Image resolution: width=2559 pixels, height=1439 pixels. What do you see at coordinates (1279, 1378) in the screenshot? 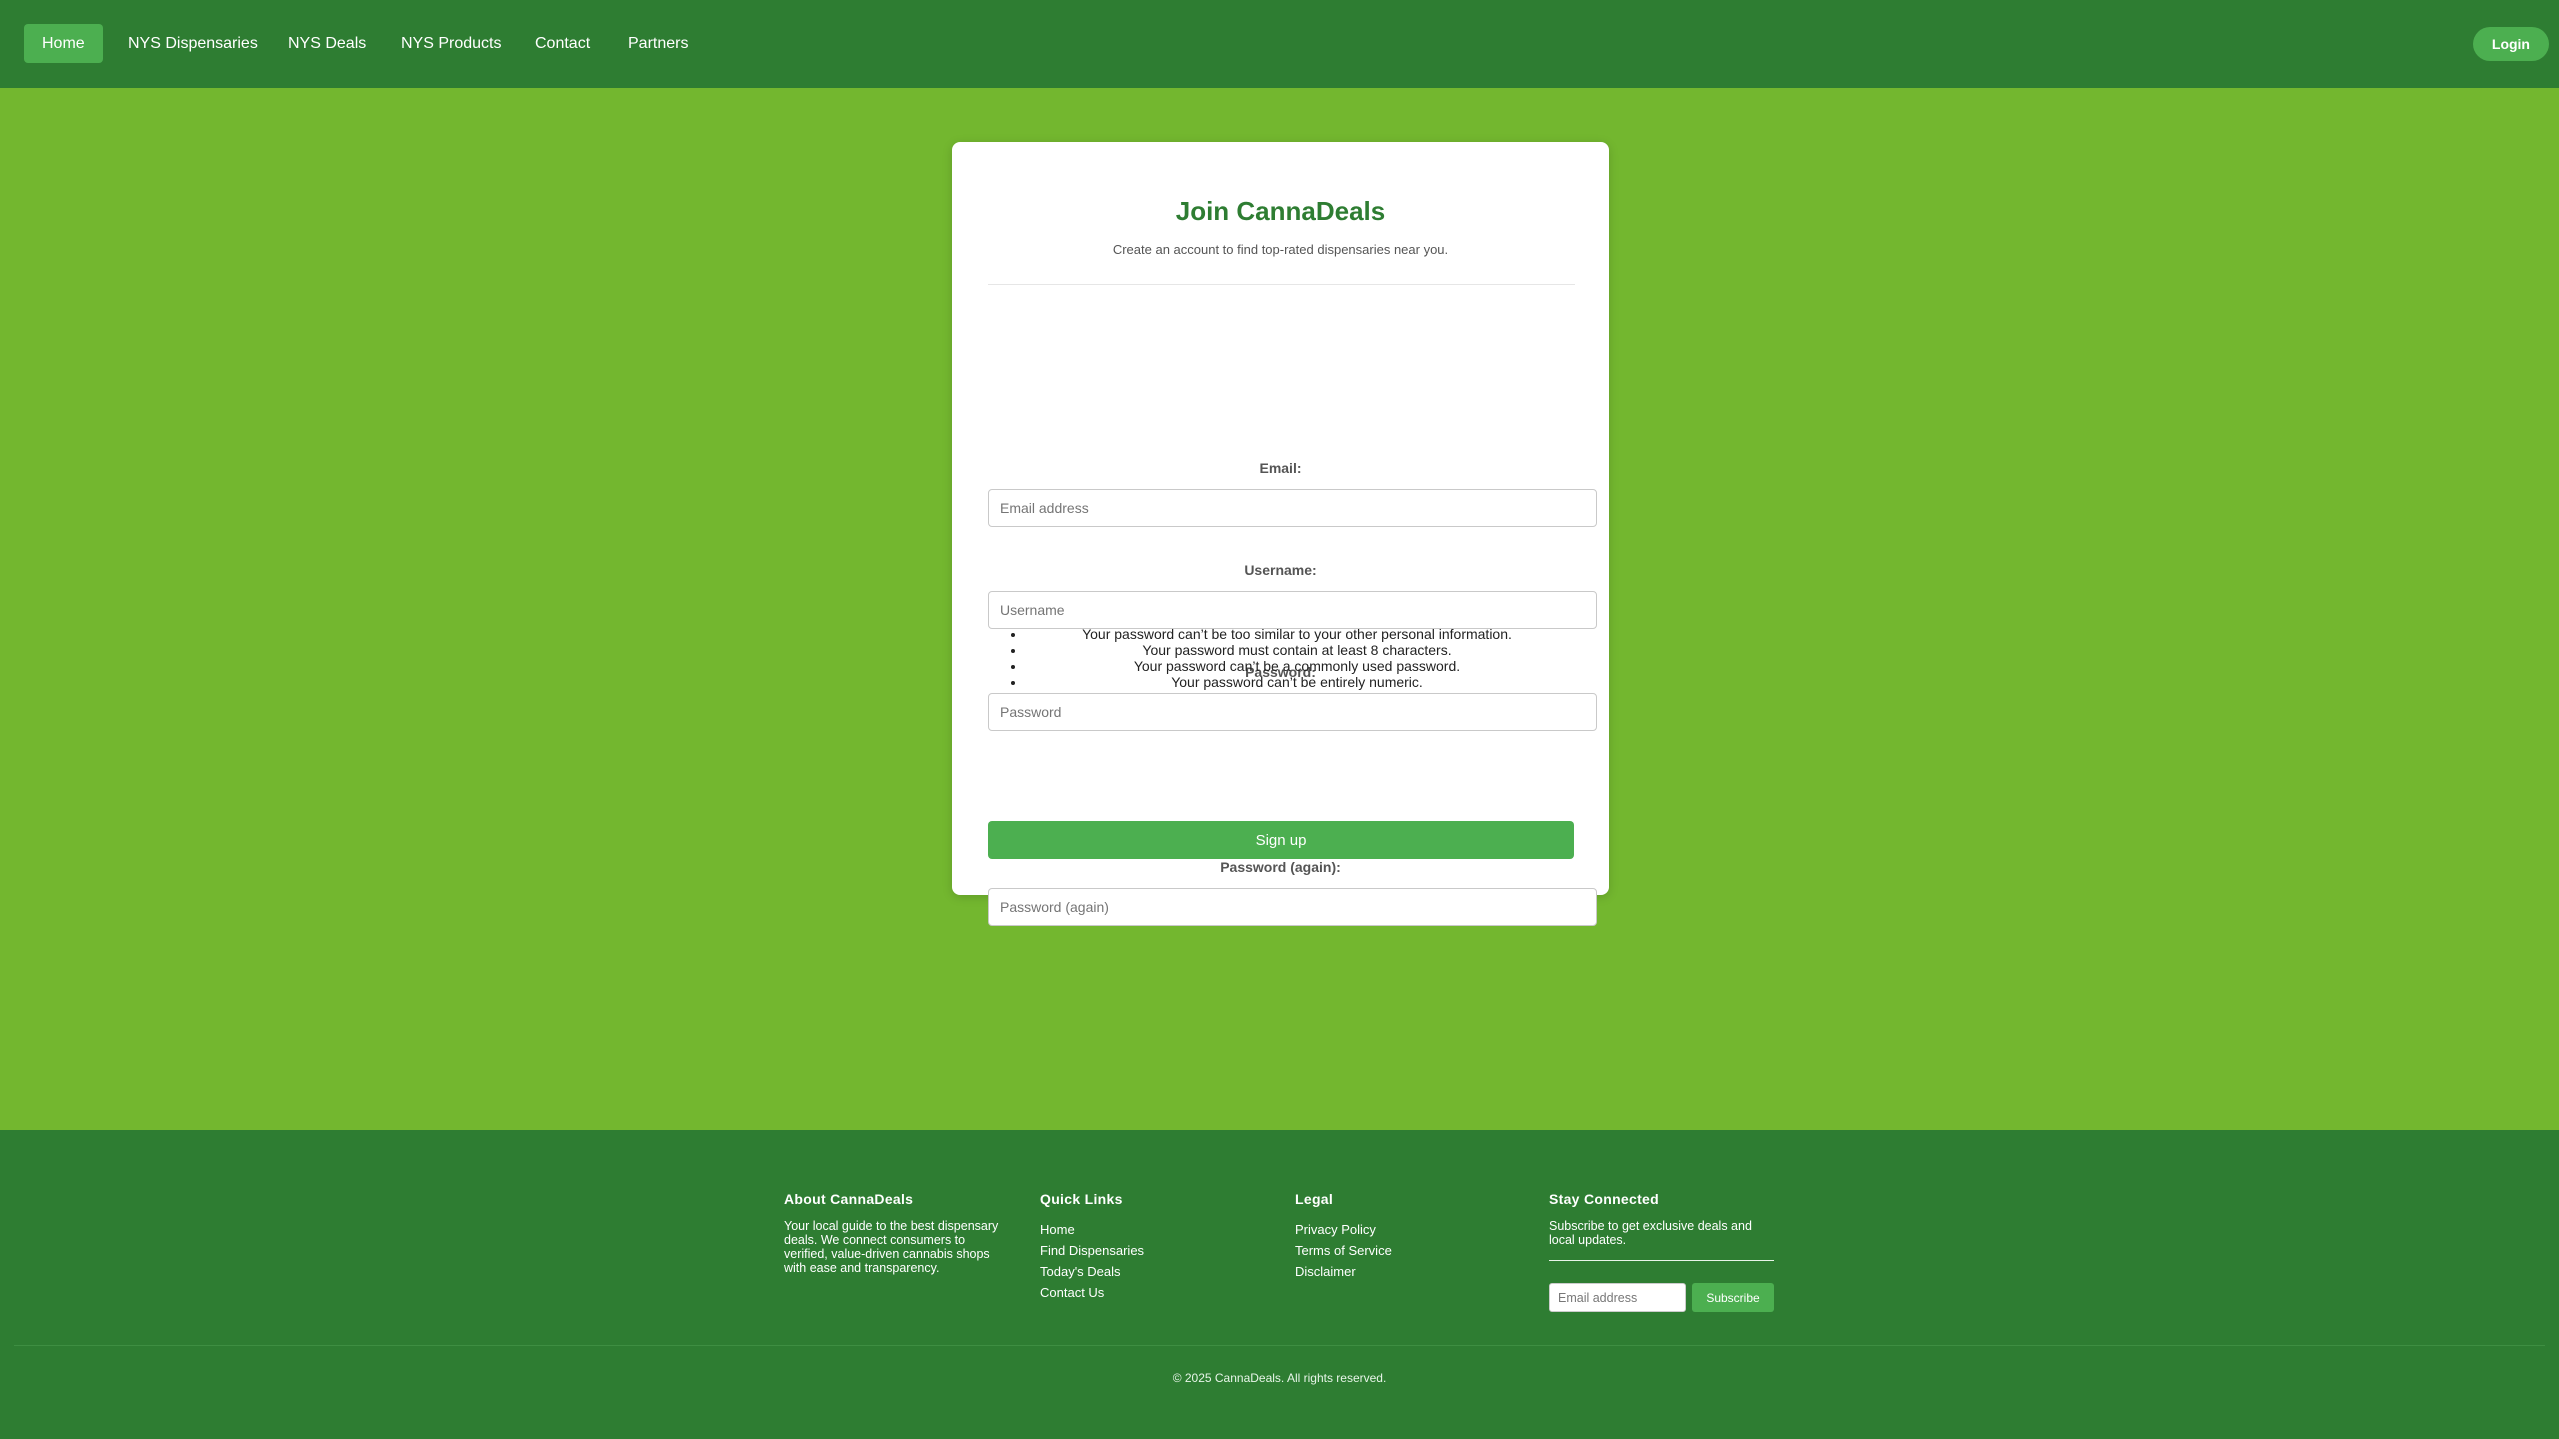
I see `copyright-text: © 2025 CannaDeals. All rights reserved.` at bounding box center [1279, 1378].